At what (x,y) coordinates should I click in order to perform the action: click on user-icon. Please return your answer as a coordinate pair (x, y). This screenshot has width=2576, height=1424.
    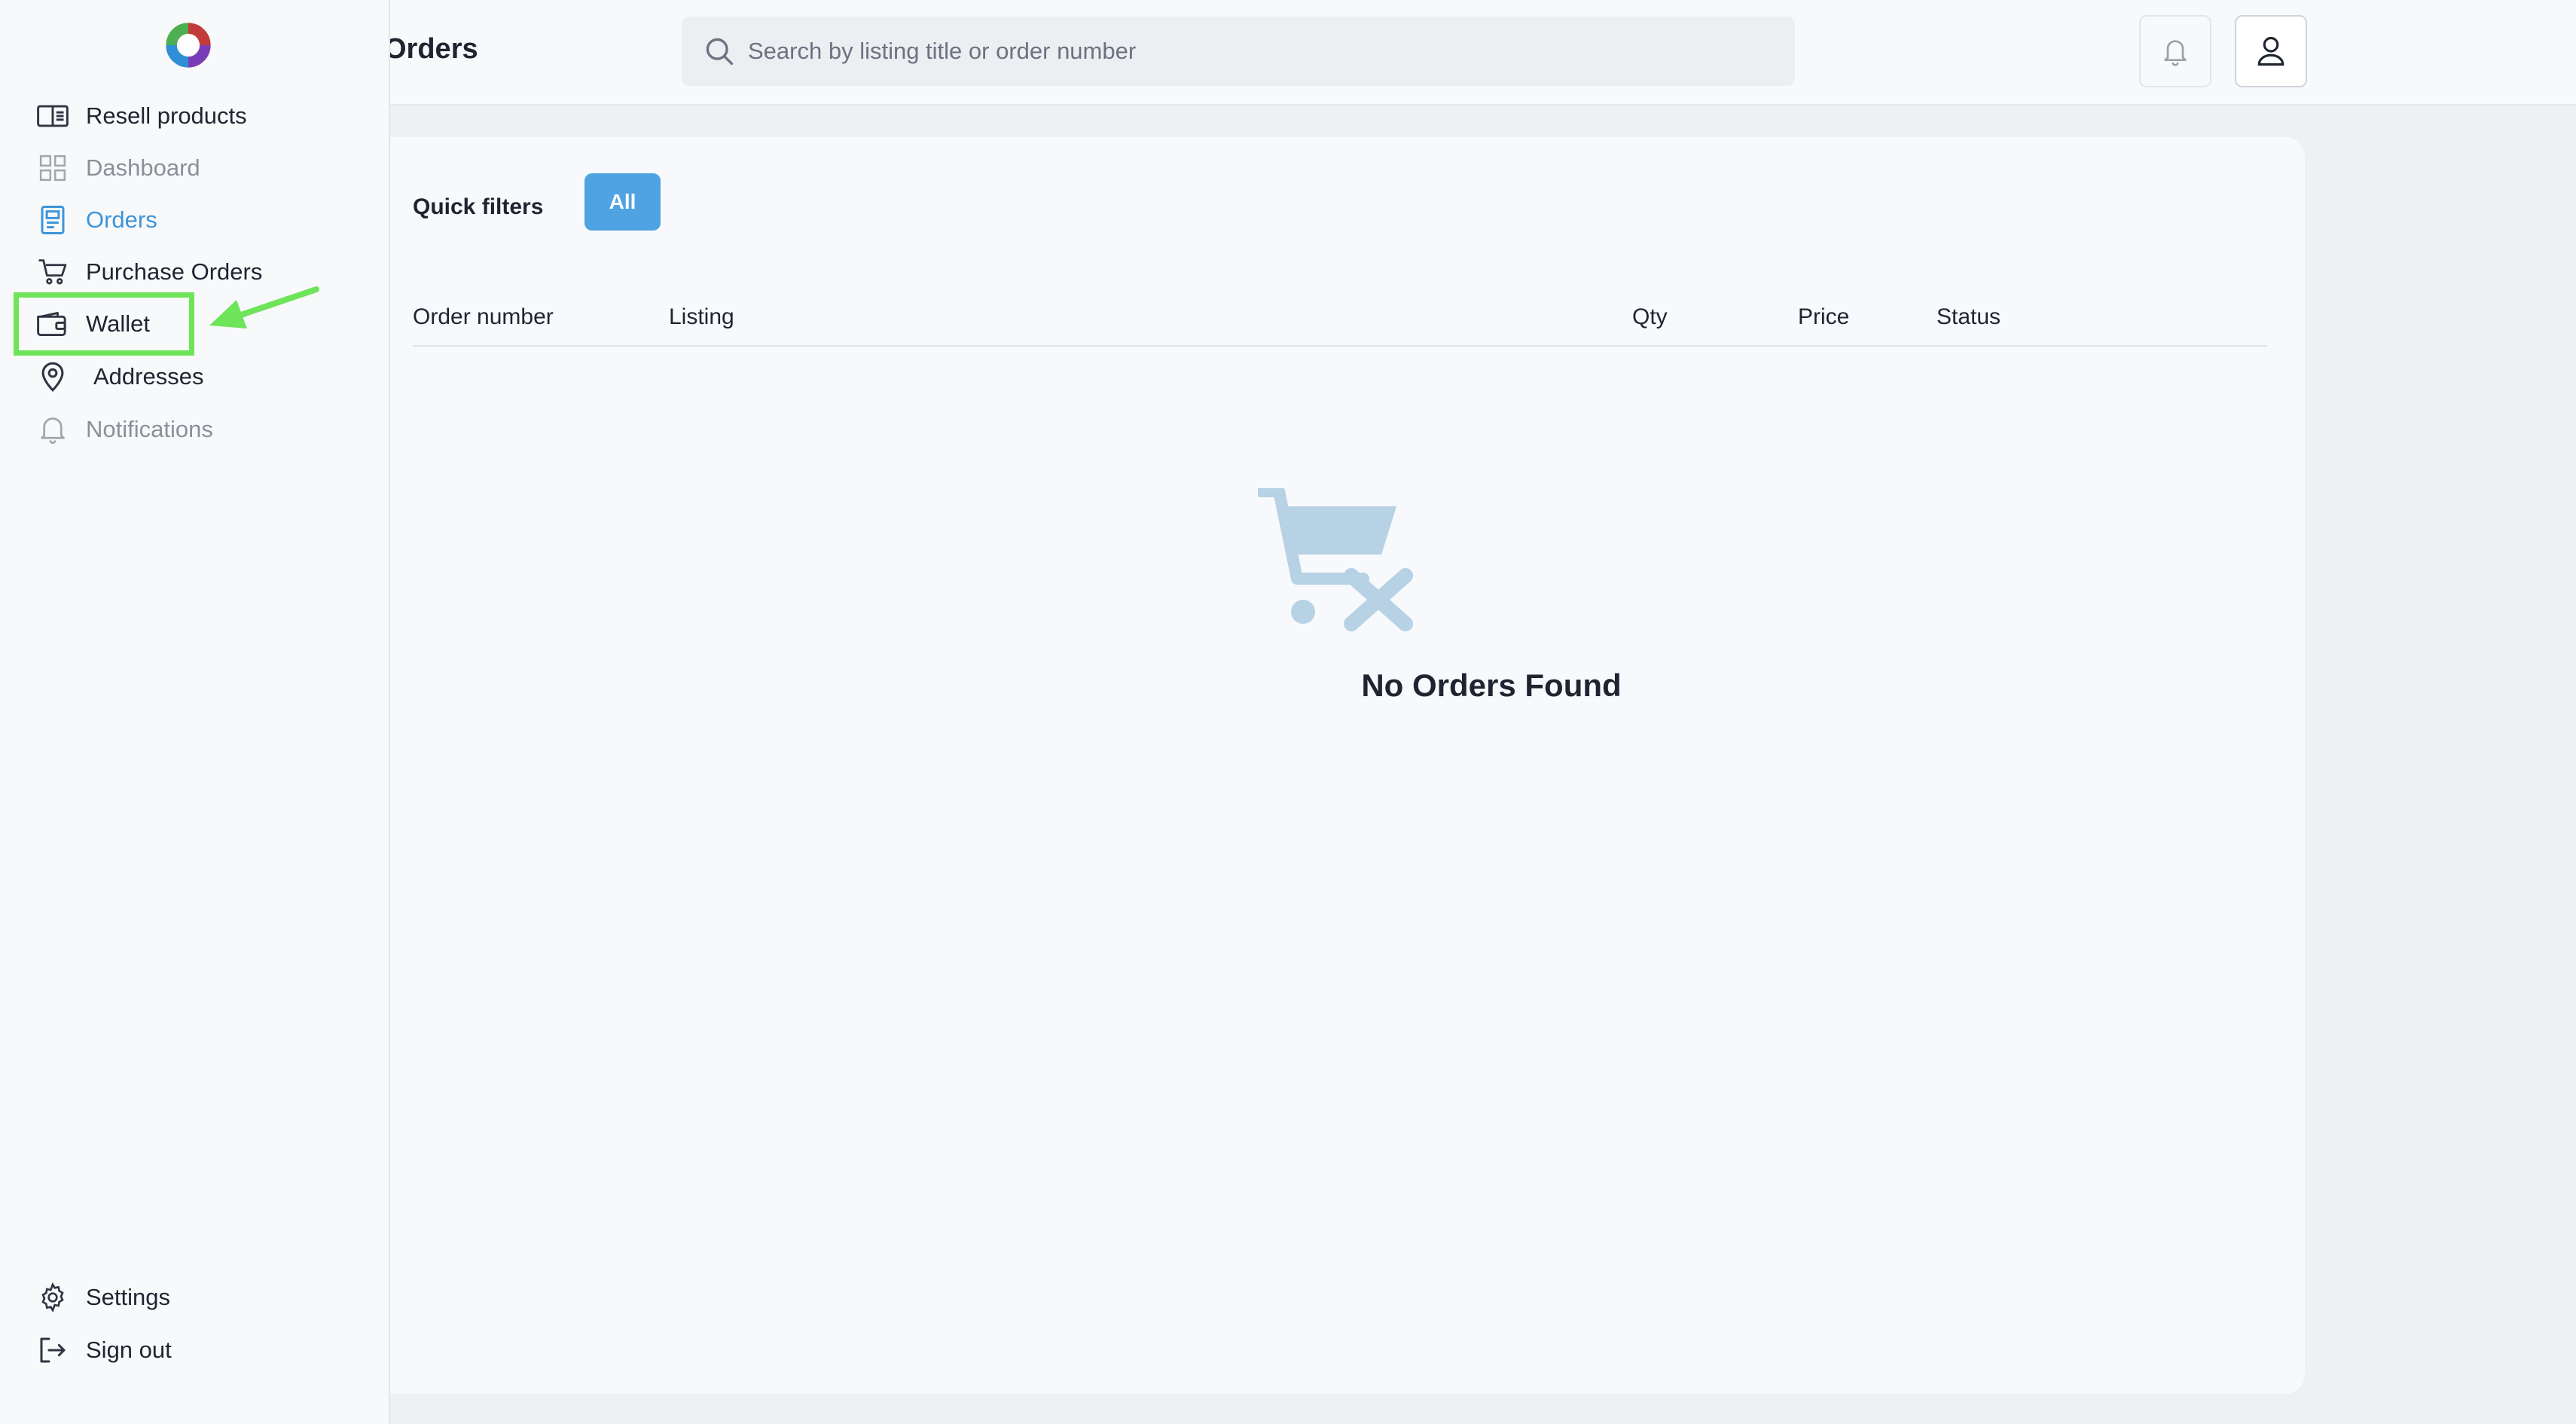
    Looking at the image, I should click on (2271, 51).